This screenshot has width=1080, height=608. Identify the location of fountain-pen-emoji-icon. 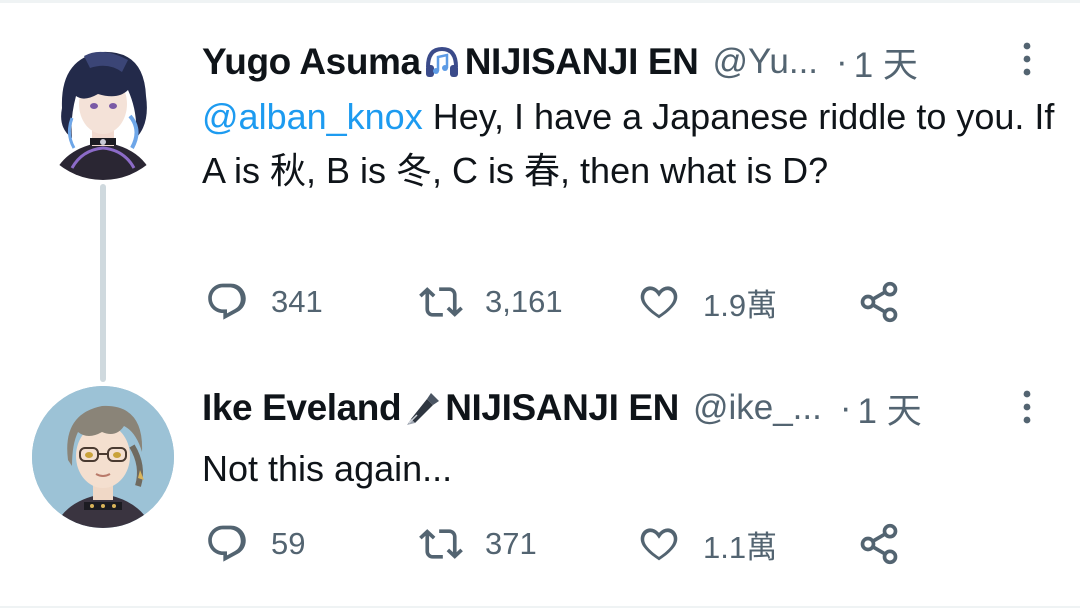
(422, 408).